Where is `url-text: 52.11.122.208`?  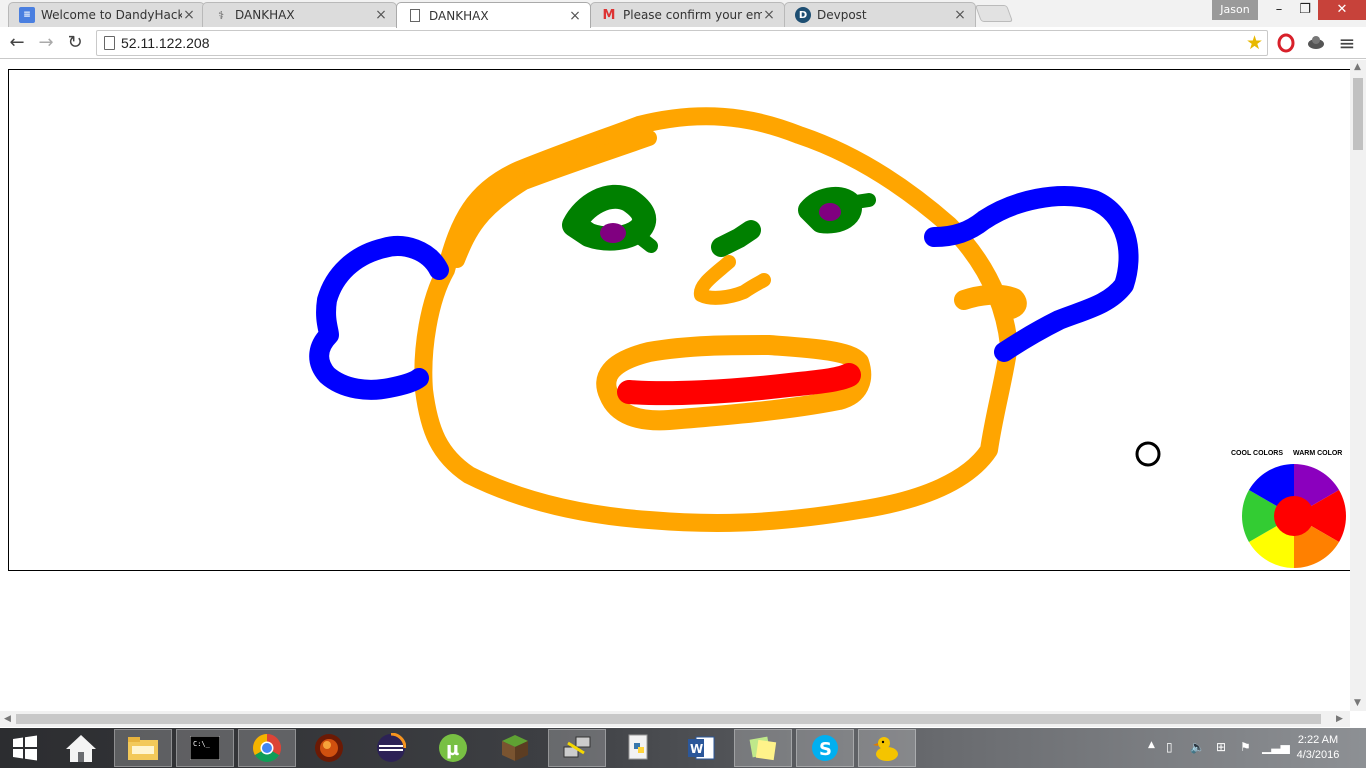 url-text: 52.11.122.208 is located at coordinates (165, 43).